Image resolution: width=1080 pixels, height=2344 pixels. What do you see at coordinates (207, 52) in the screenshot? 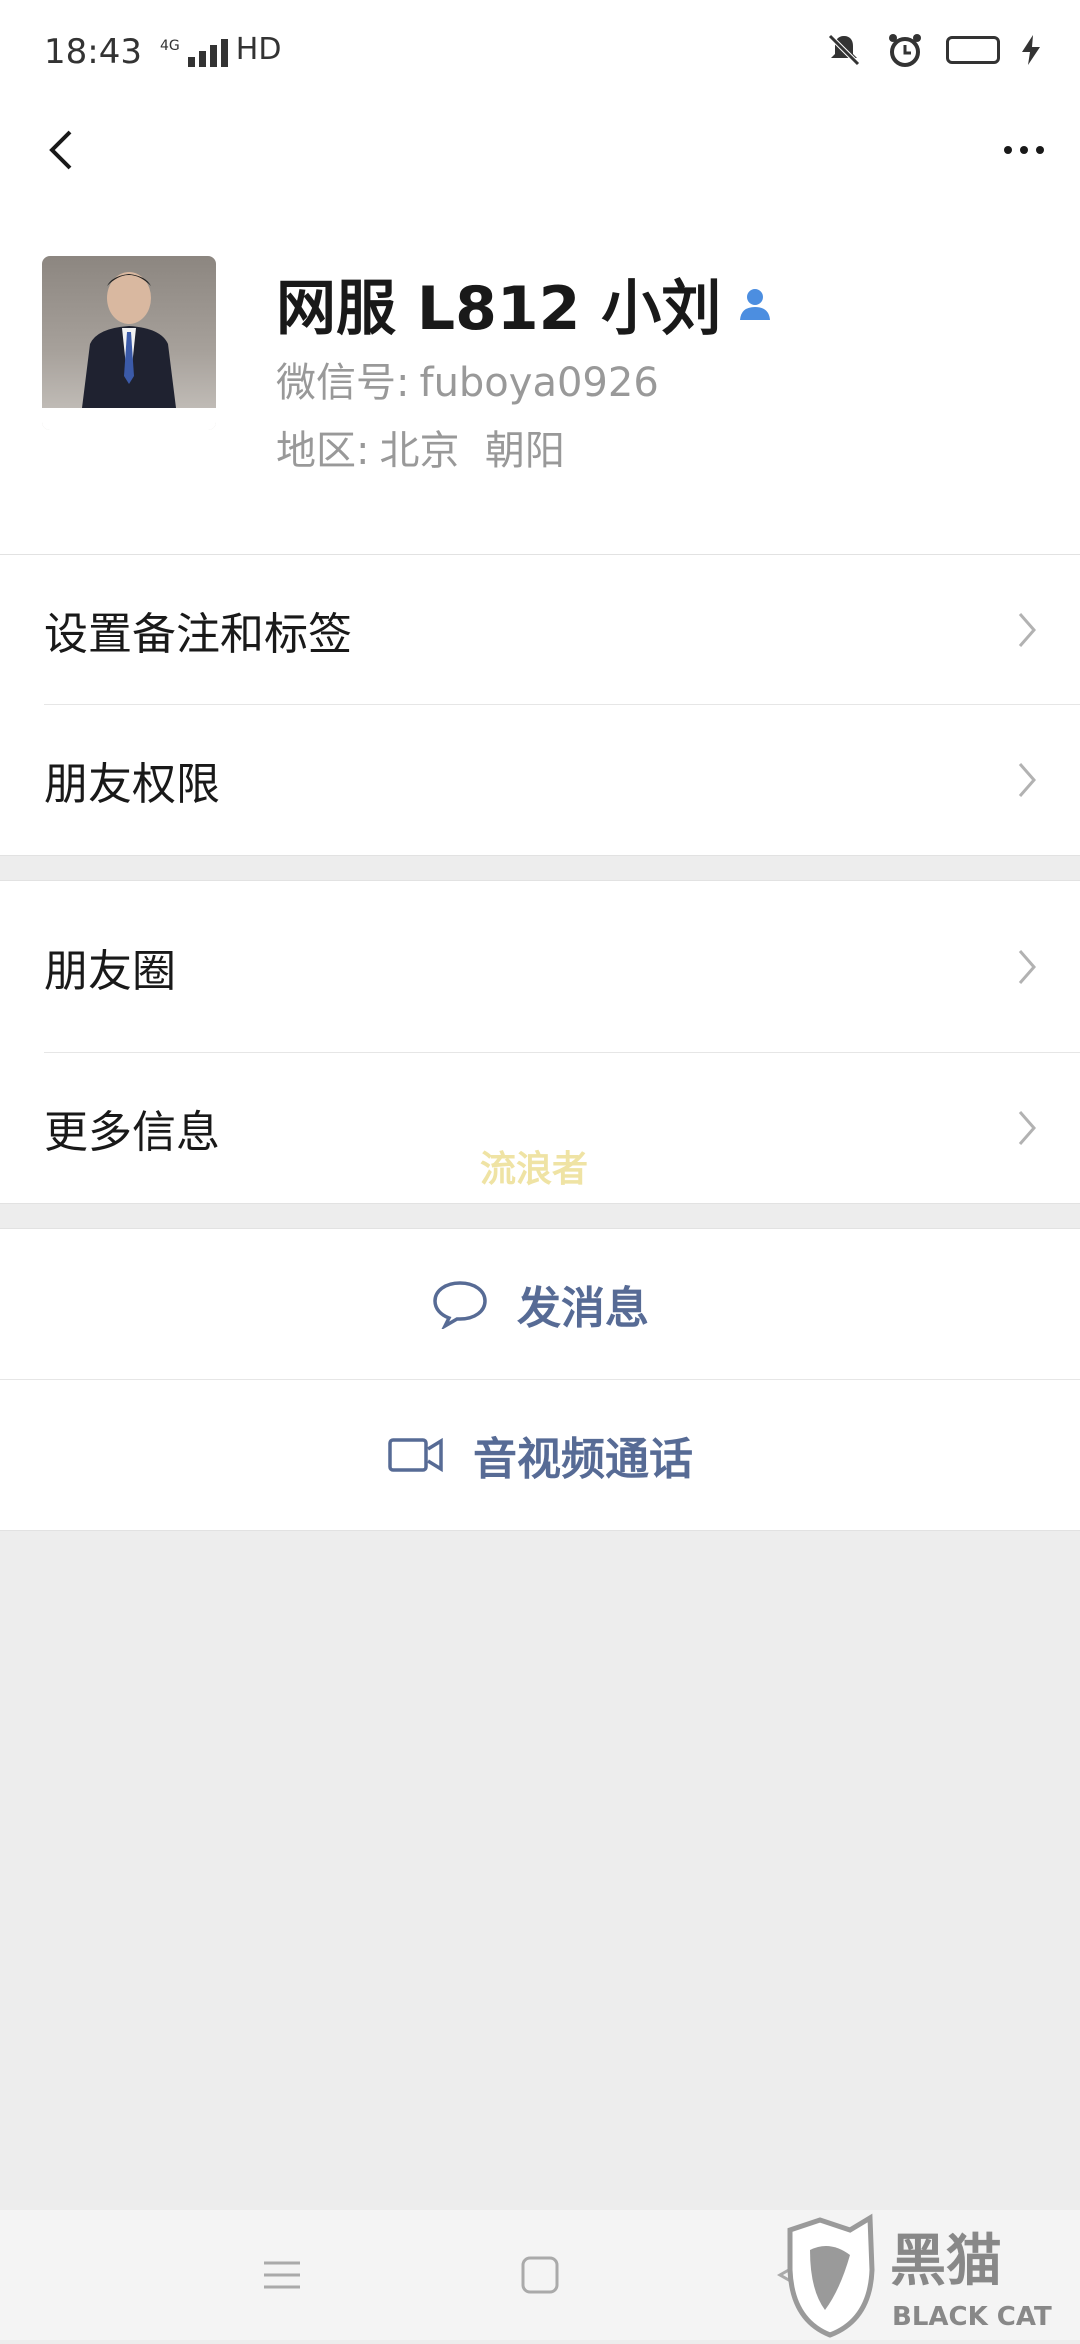
I see `signal-icon` at bounding box center [207, 52].